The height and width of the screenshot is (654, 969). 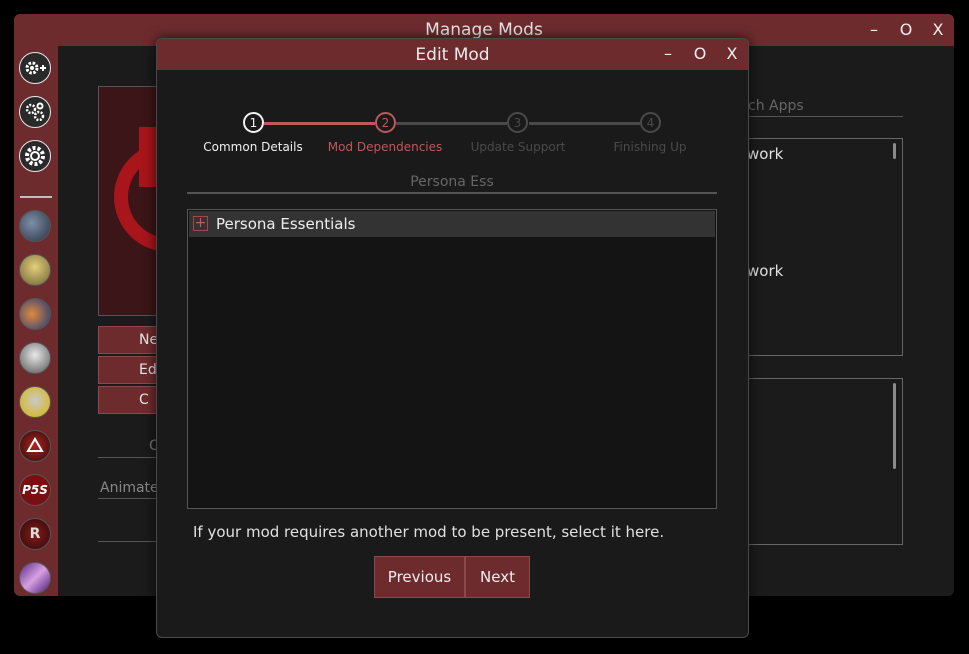 I want to click on avatar-p4-character-white, so click(x=35, y=358).